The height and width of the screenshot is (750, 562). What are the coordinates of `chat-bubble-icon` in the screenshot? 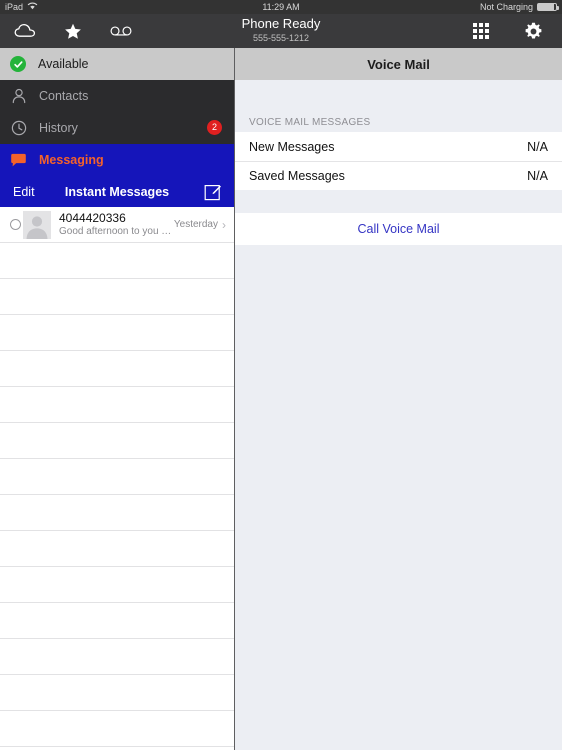 It's located at (18, 160).